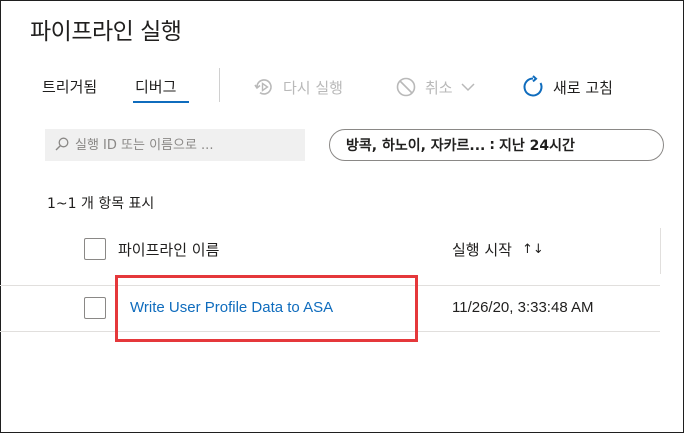 The width and height of the screenshot is (684, 433). I want to click on search-box, so click(175, 145).